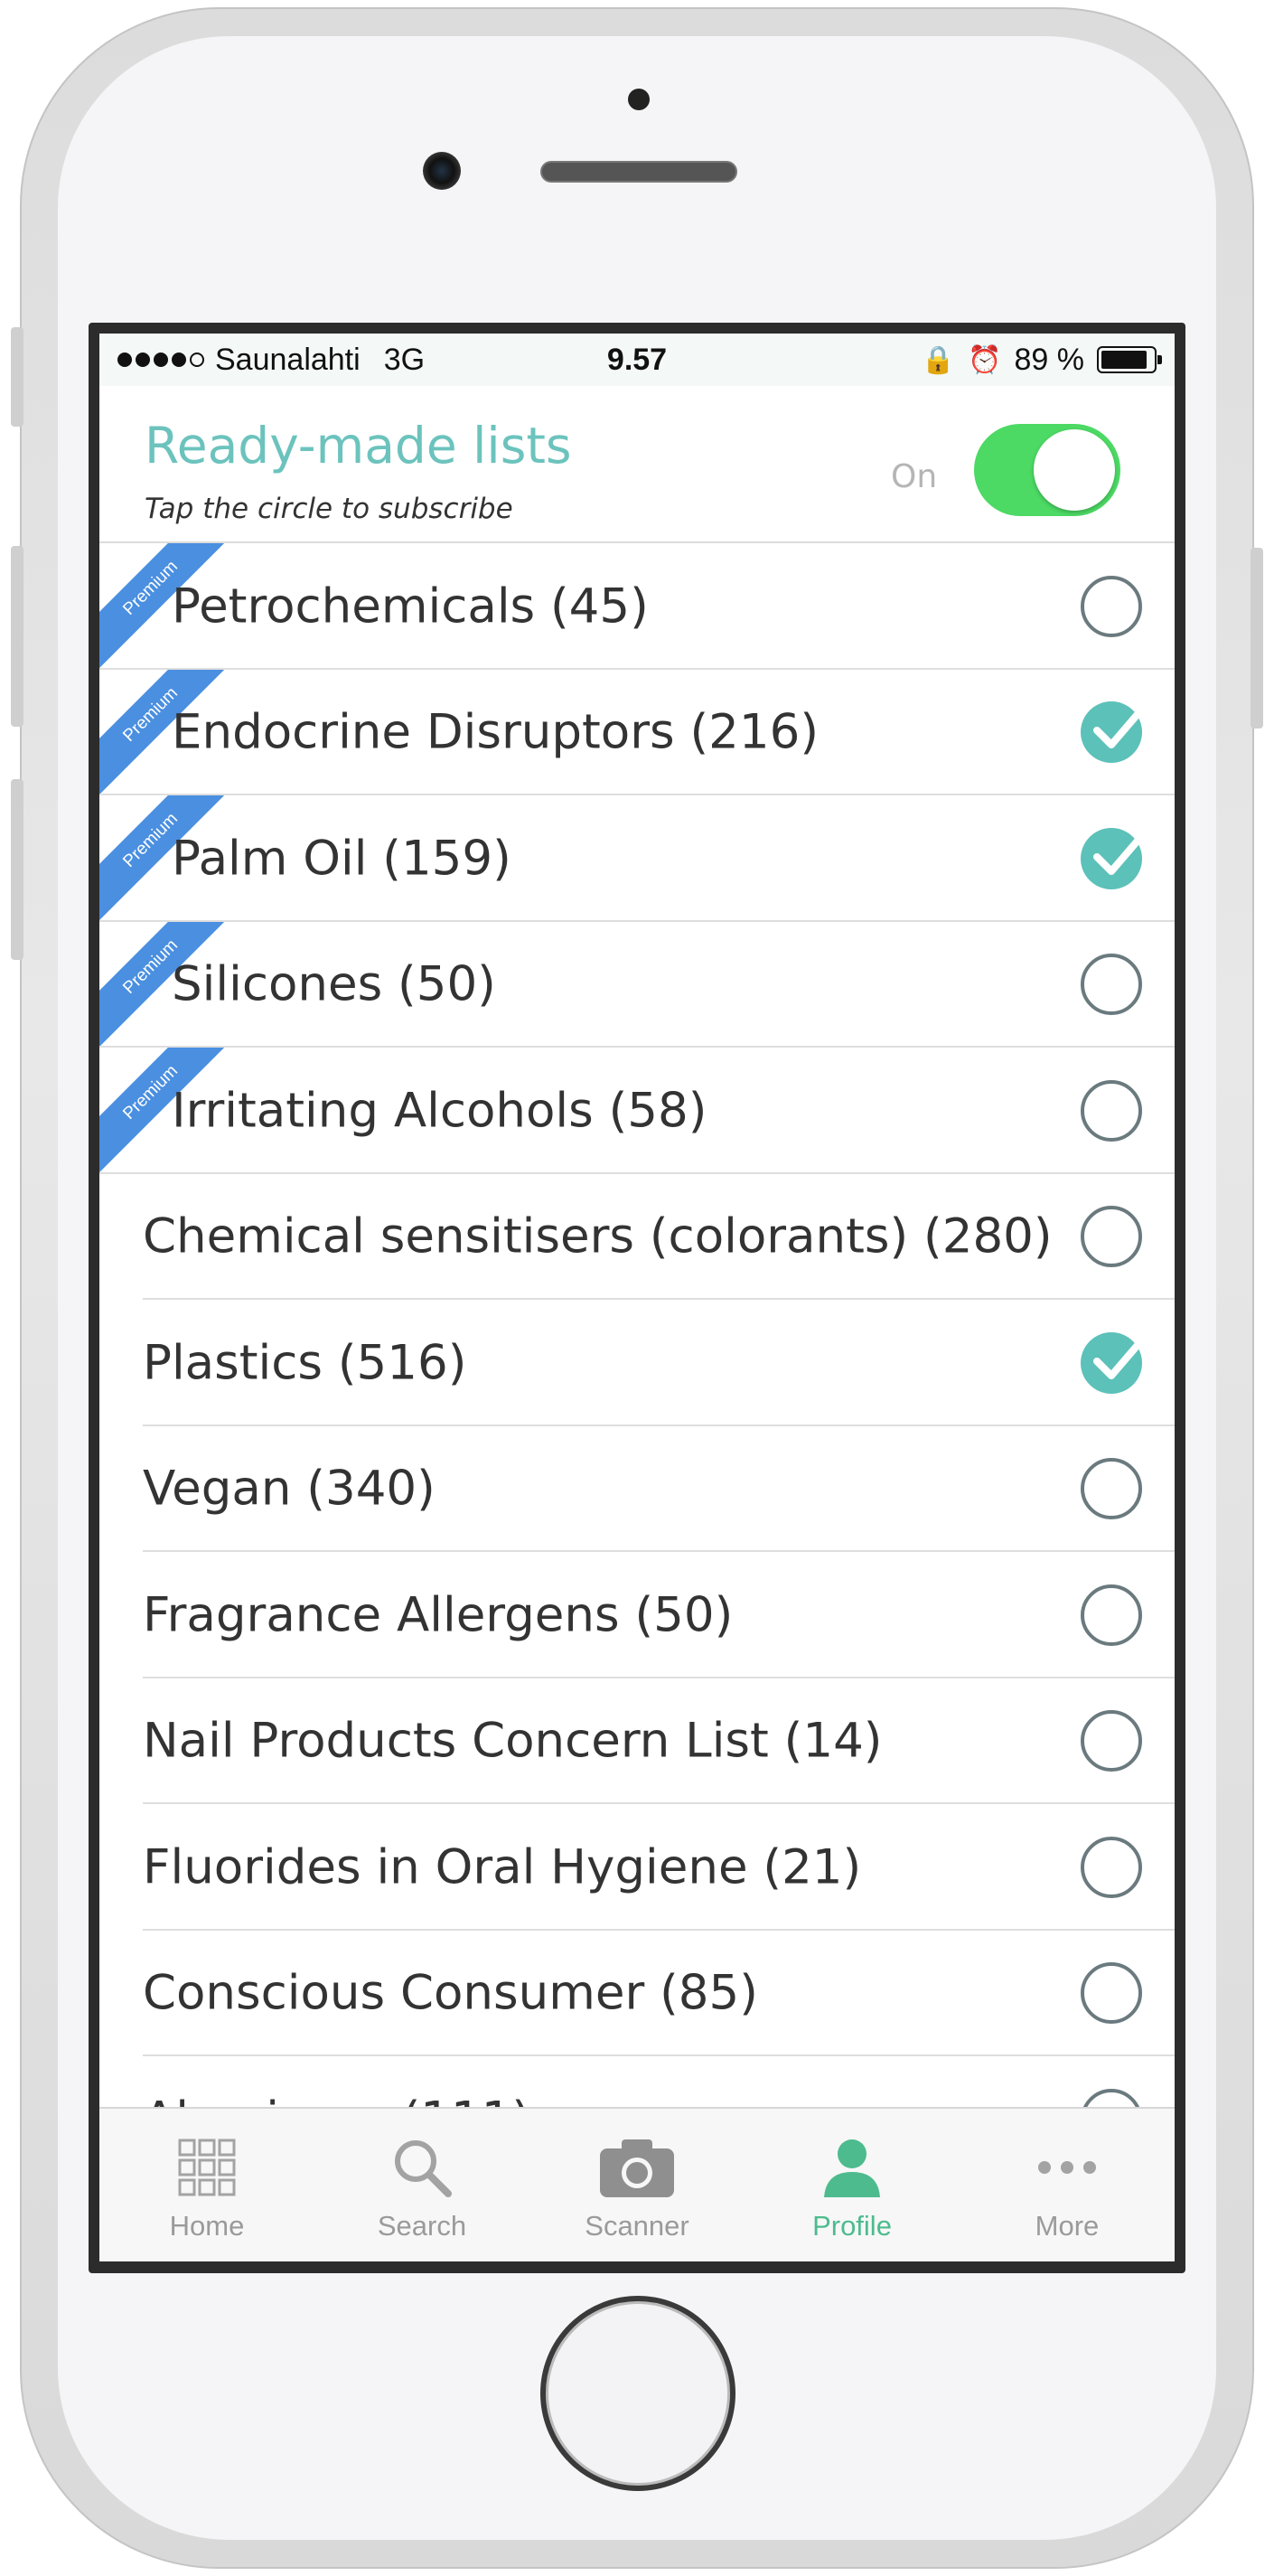 Image resolution: width=1274 pixels, height=2576 pixels. I want to click on camera-icon, so click(637, 2167).